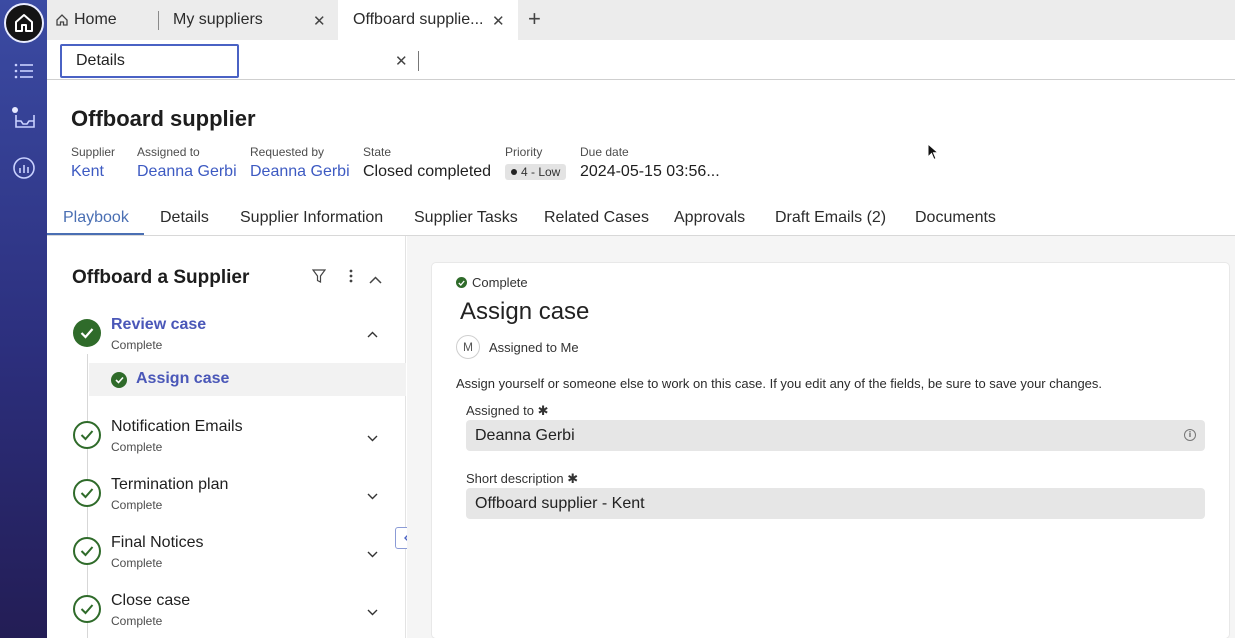 The image size is (1235, 638). What do you see at coordinates (500, 410) in the screenshot?
I see `label-text: Assigned to` at bounding box center [500, 410].